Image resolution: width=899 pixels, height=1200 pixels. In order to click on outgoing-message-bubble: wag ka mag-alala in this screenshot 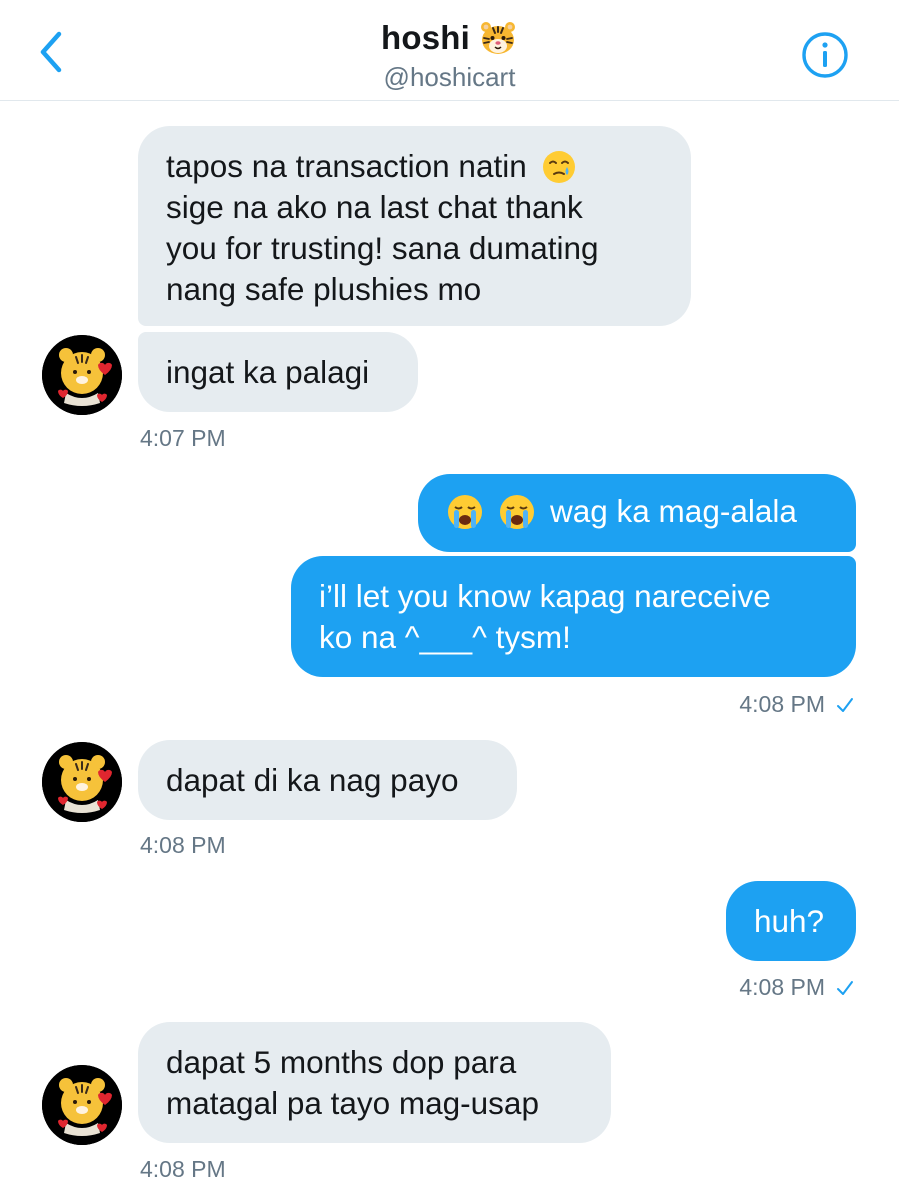, I will do `click(637, 513)`.